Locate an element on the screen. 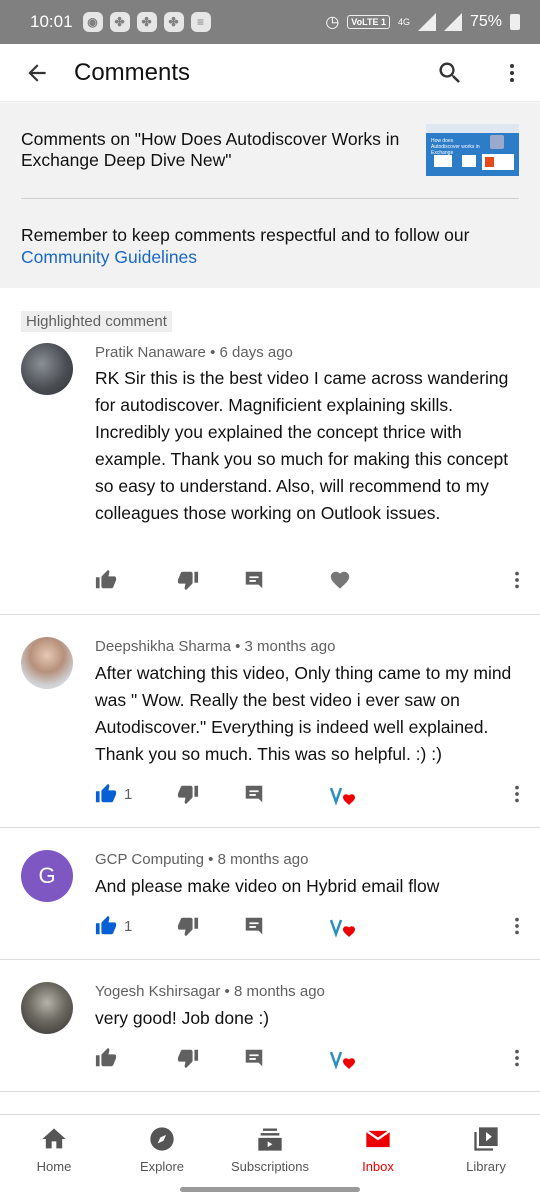 The width and height of the screenshot is (540, 1200). alarm-icon: ◷ is located at coordinates (332, 22).